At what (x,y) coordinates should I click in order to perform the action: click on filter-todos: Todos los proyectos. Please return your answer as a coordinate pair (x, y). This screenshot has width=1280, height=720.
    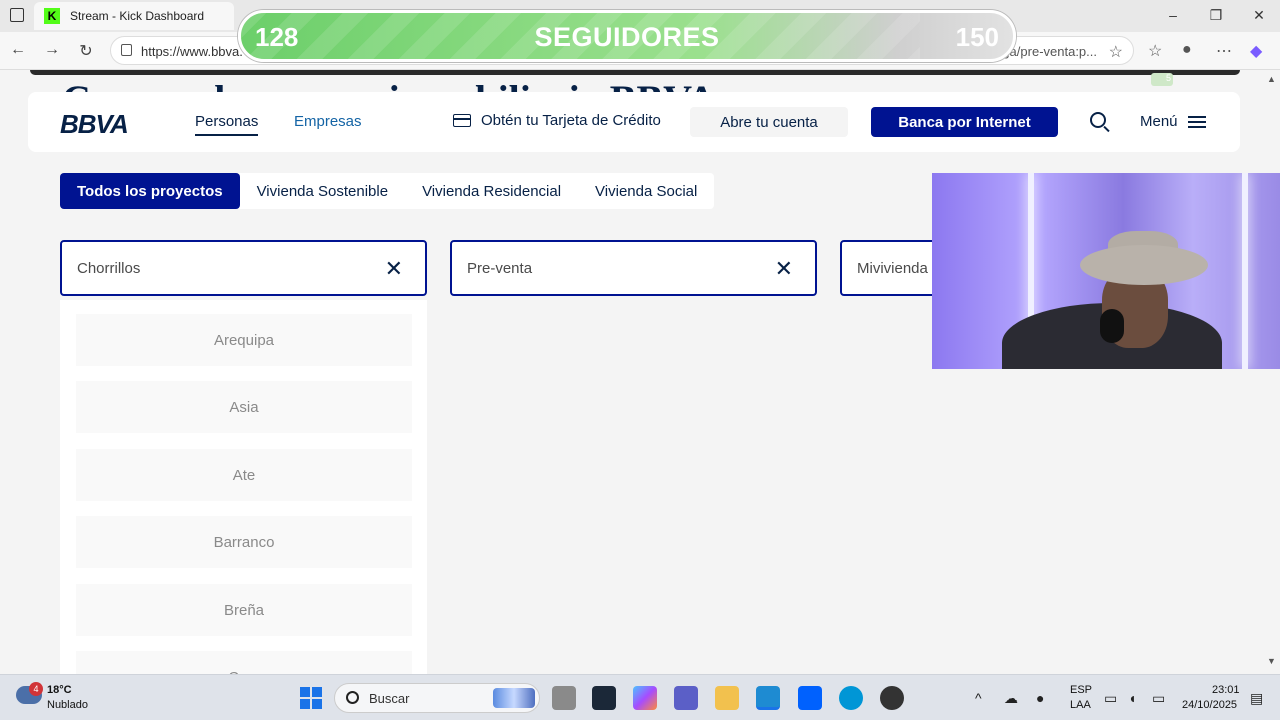
    Looking at the image, I should click on (150, 191).